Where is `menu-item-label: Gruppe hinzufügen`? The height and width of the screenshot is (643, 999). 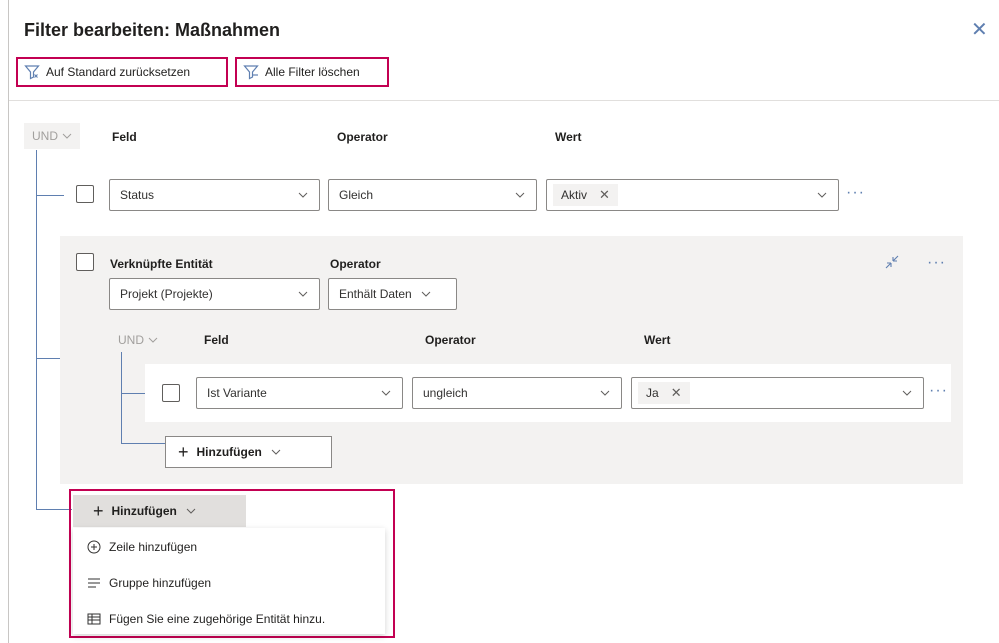 menu-item-label: Gruppe hinzufügen is located at coordinates (160, 583).